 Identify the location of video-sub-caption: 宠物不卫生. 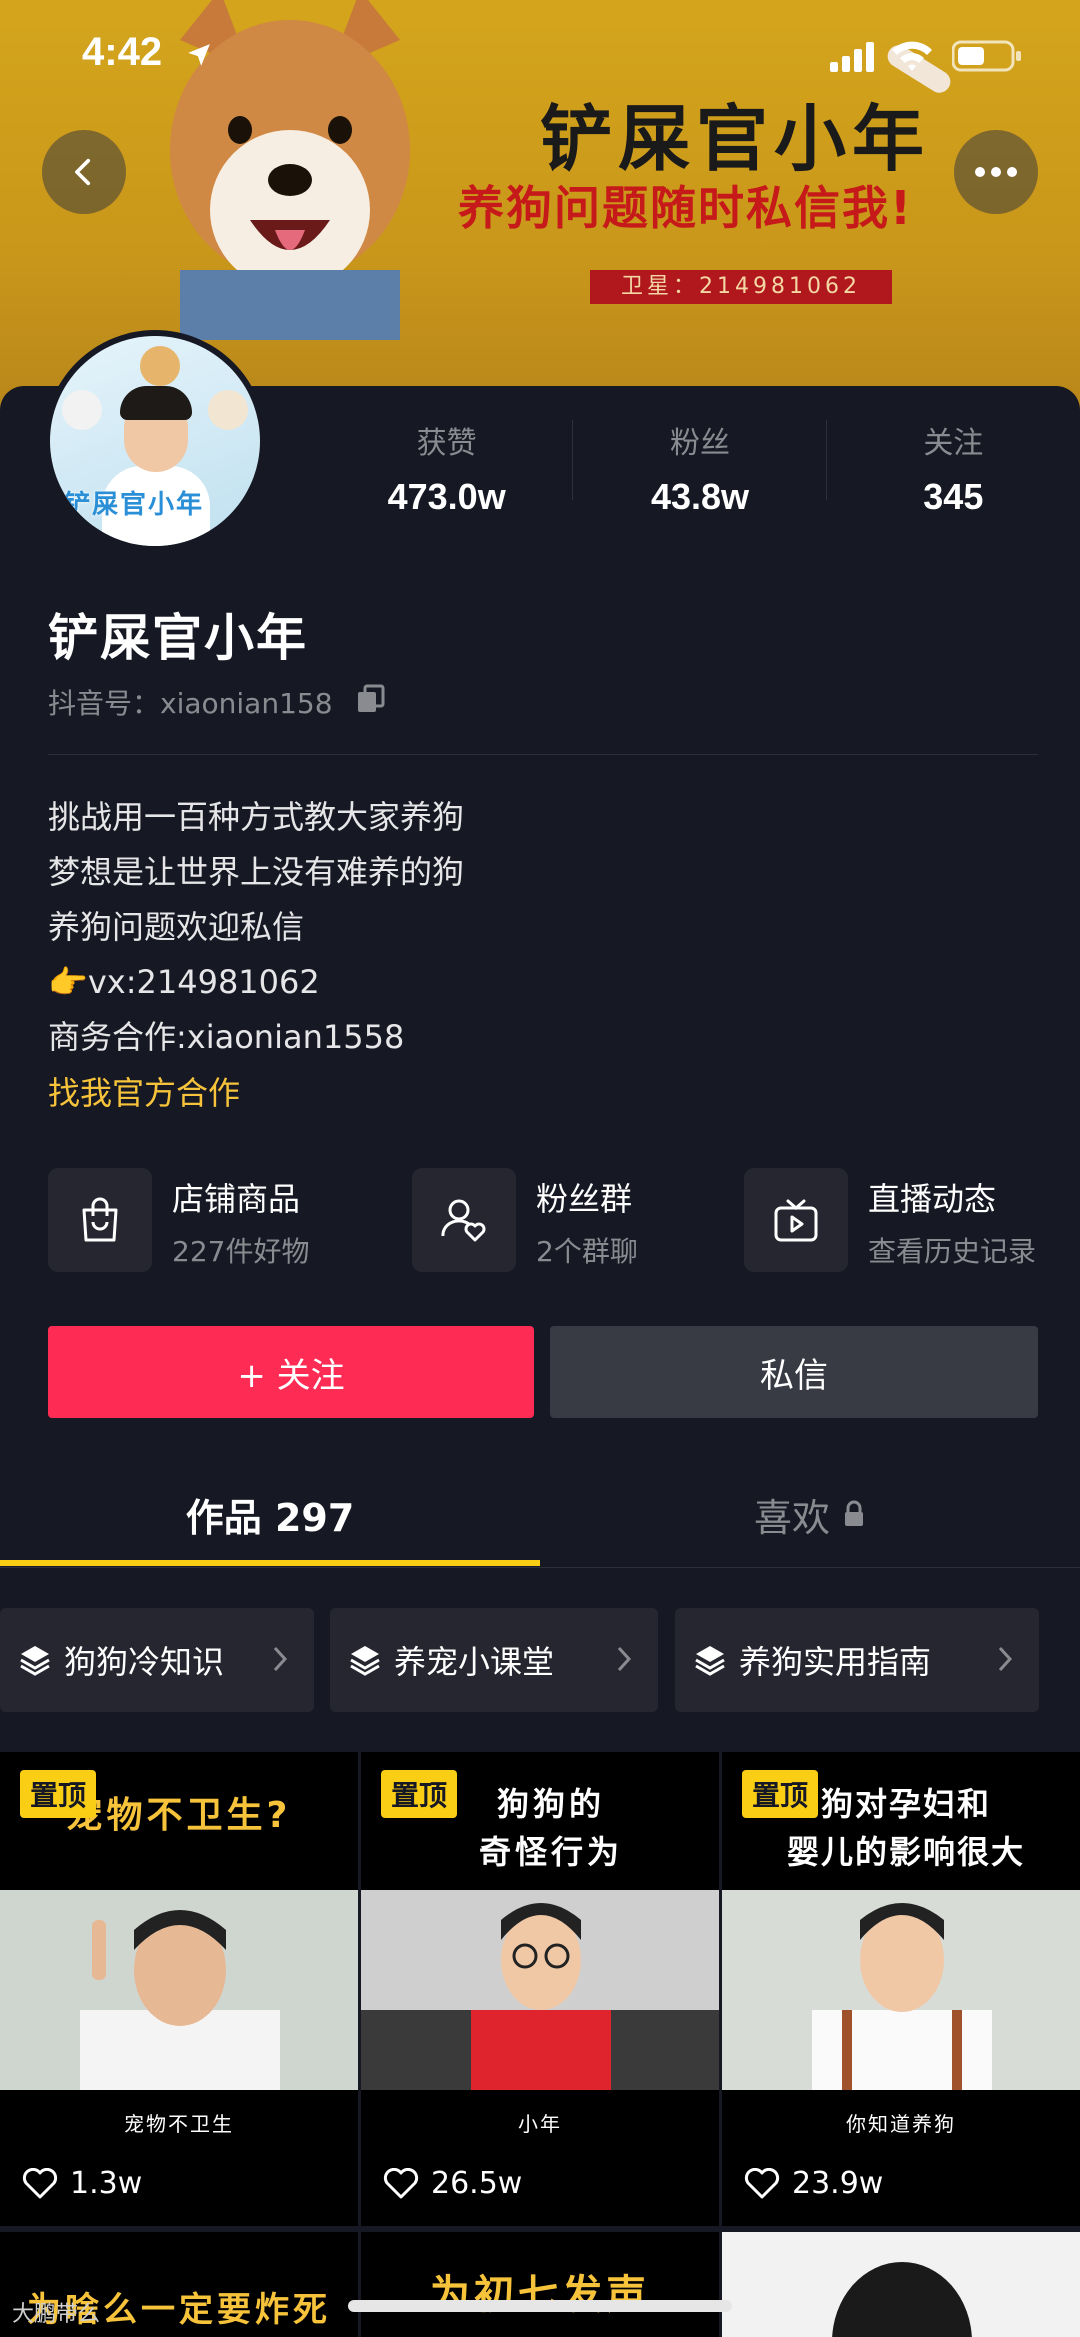
(179, 2124).